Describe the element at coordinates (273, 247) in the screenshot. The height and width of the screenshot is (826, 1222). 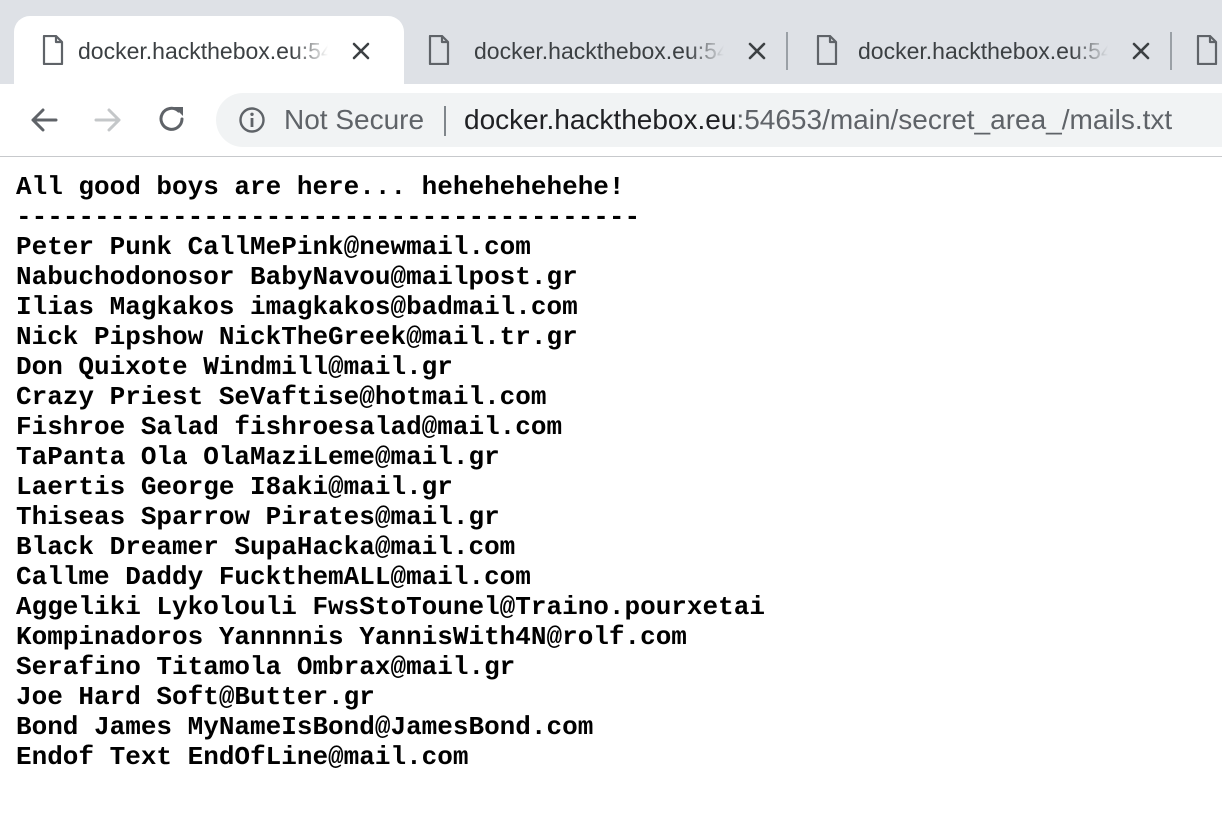
I see `mail-entry: Peter Punk CallMePink@newmail.com` at that location.